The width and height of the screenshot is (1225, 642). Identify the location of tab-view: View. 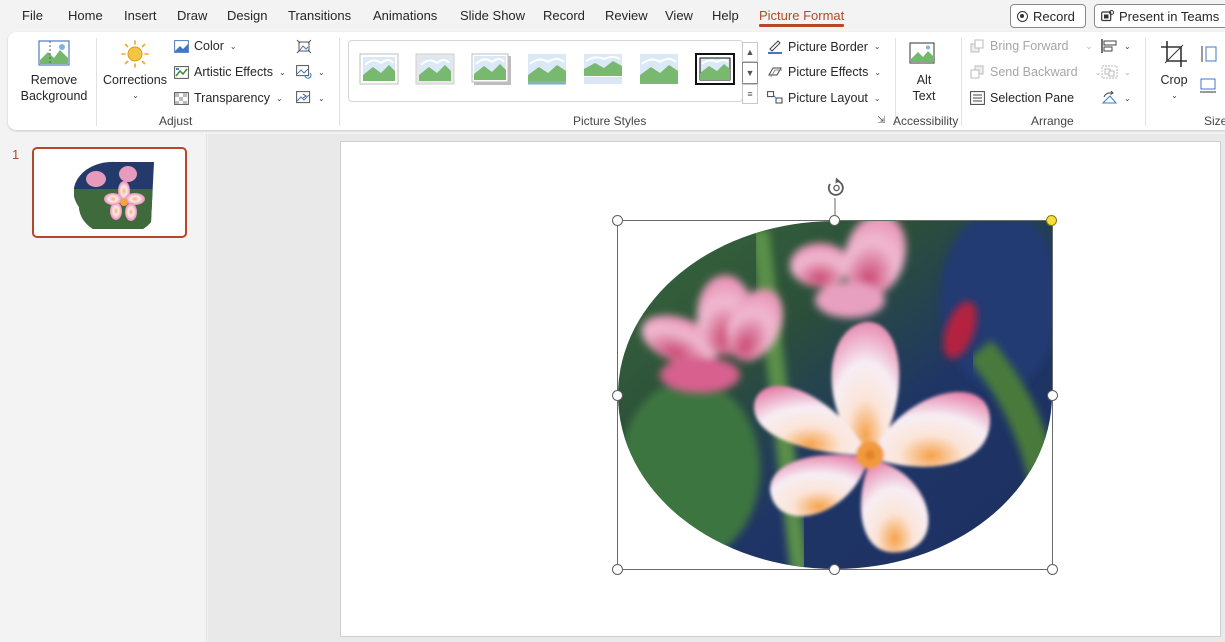
(679, 15).